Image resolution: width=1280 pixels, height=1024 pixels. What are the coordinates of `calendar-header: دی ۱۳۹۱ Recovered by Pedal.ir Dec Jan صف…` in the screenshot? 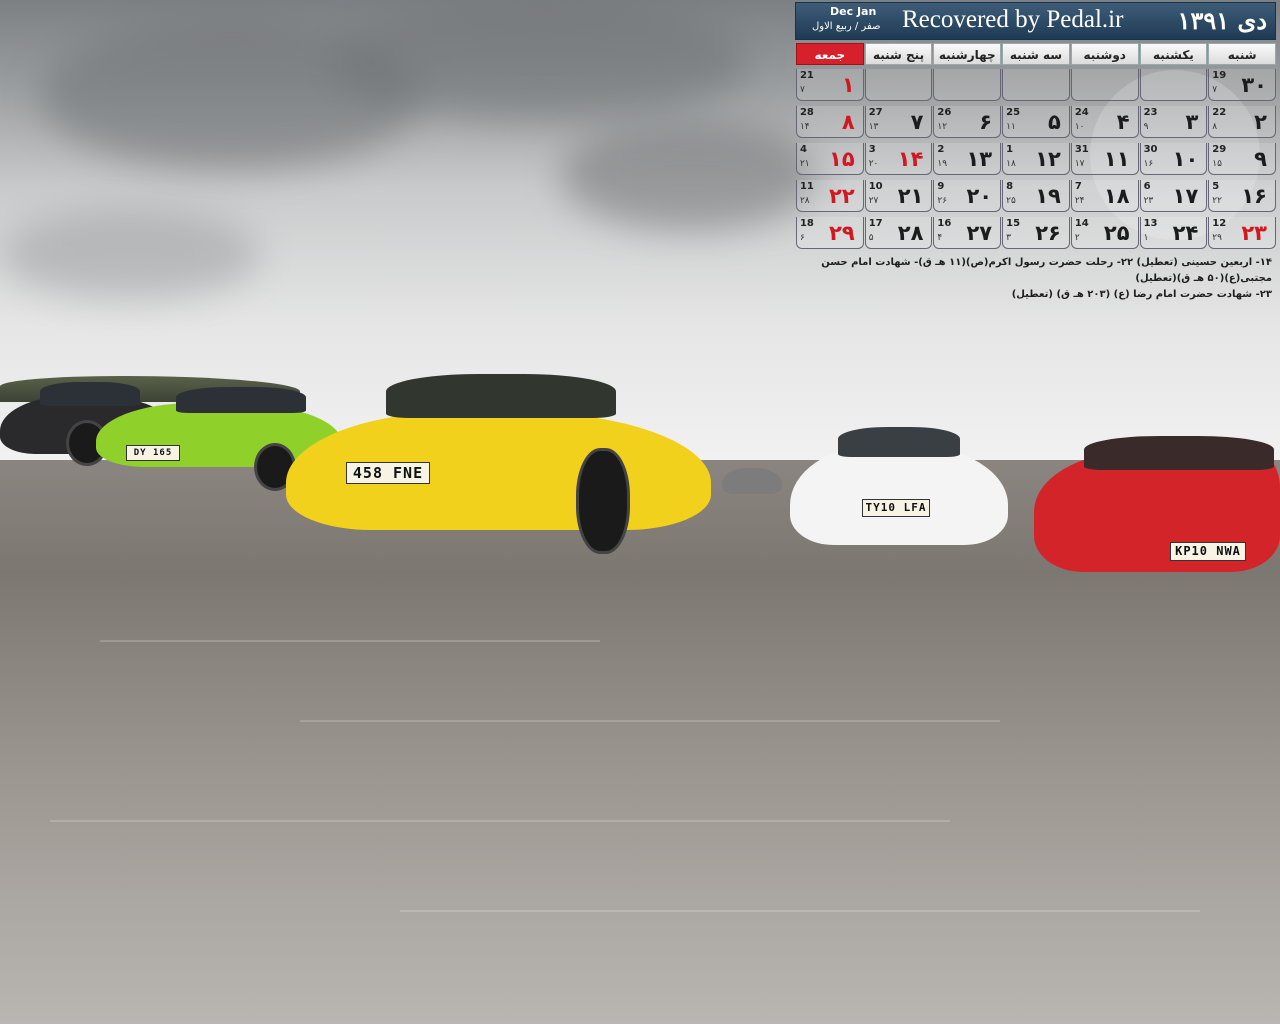 It's located at (1035, 21).